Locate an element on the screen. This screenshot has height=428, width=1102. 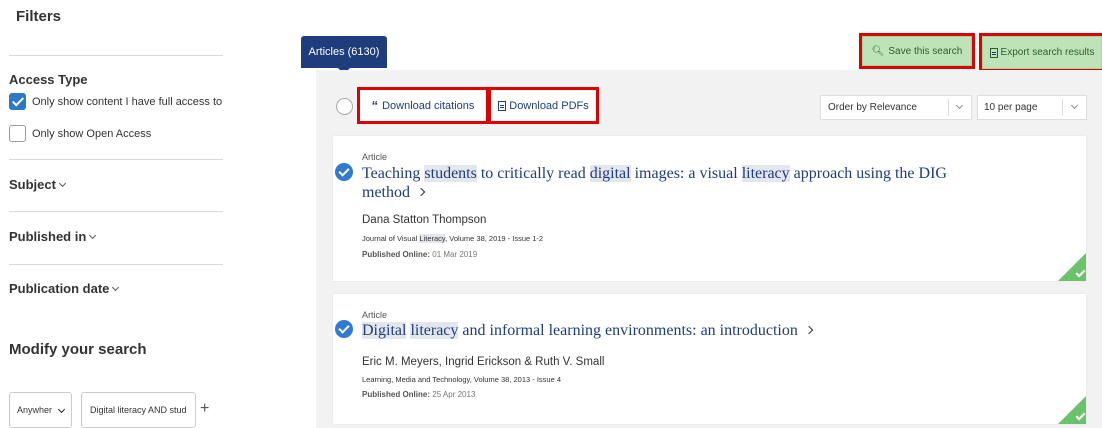
search-field-select: Anywher is located at coordinates (40, 410).